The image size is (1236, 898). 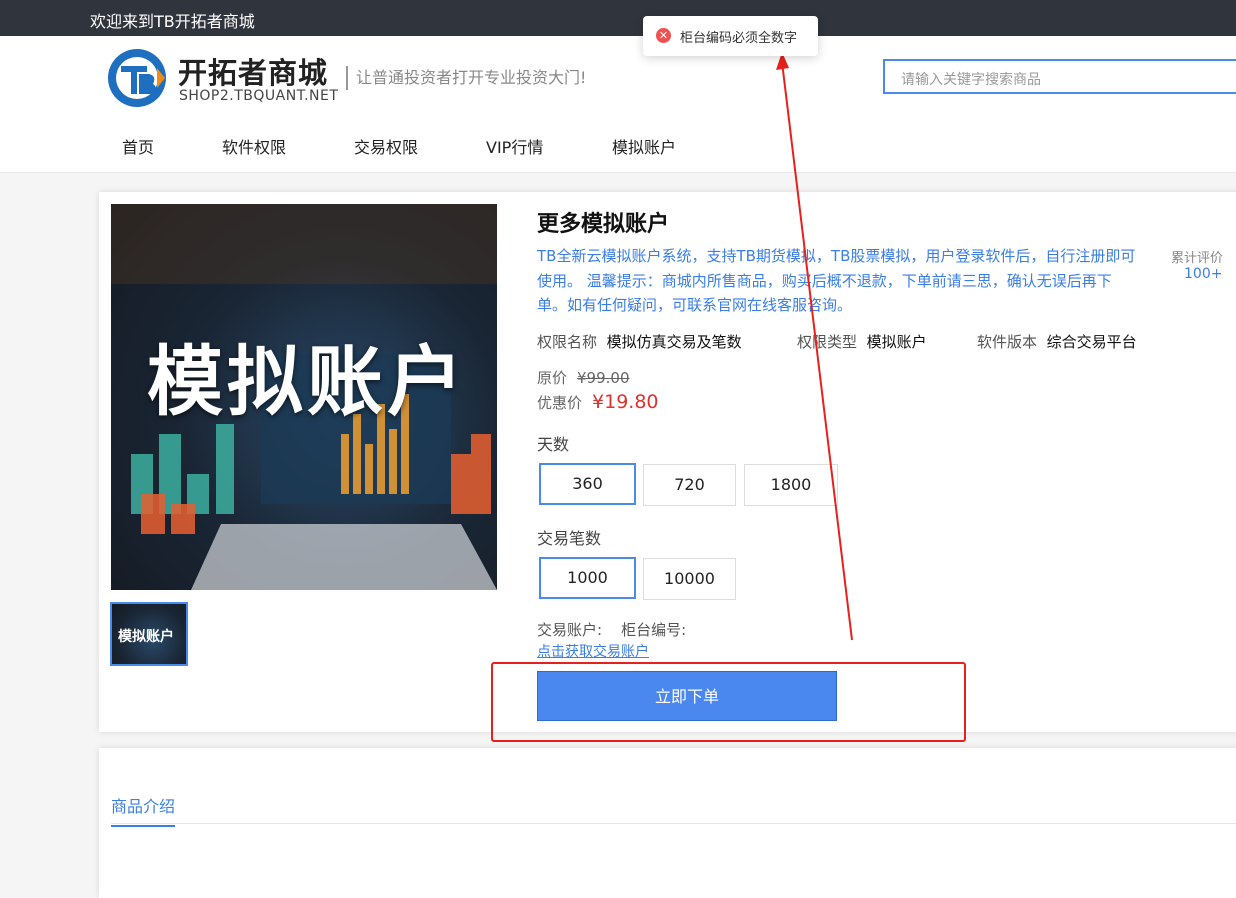 What do you see at coordinates (466, 78) in the screenshot?
I see `slogan: 让普通投资者打开专业投资大门!` at bounding box center [466, 78].